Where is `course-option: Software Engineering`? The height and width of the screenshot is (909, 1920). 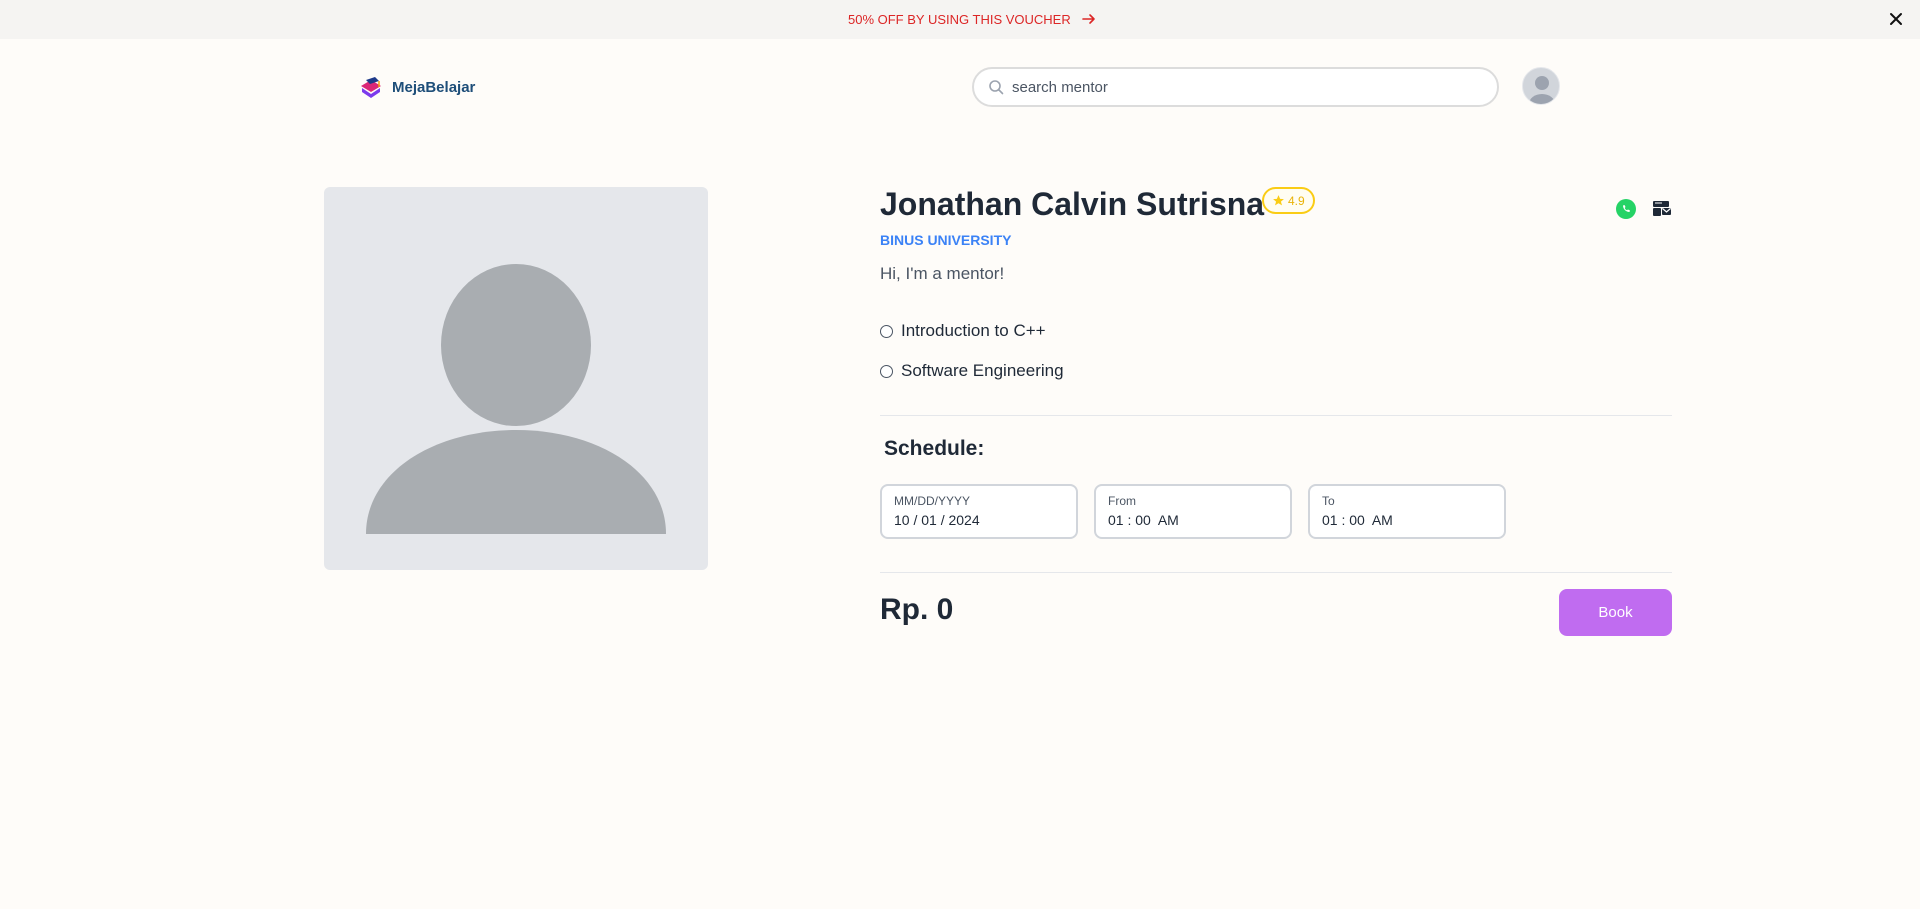 course-option: Software Engineering is located at coordinates (972, 371).